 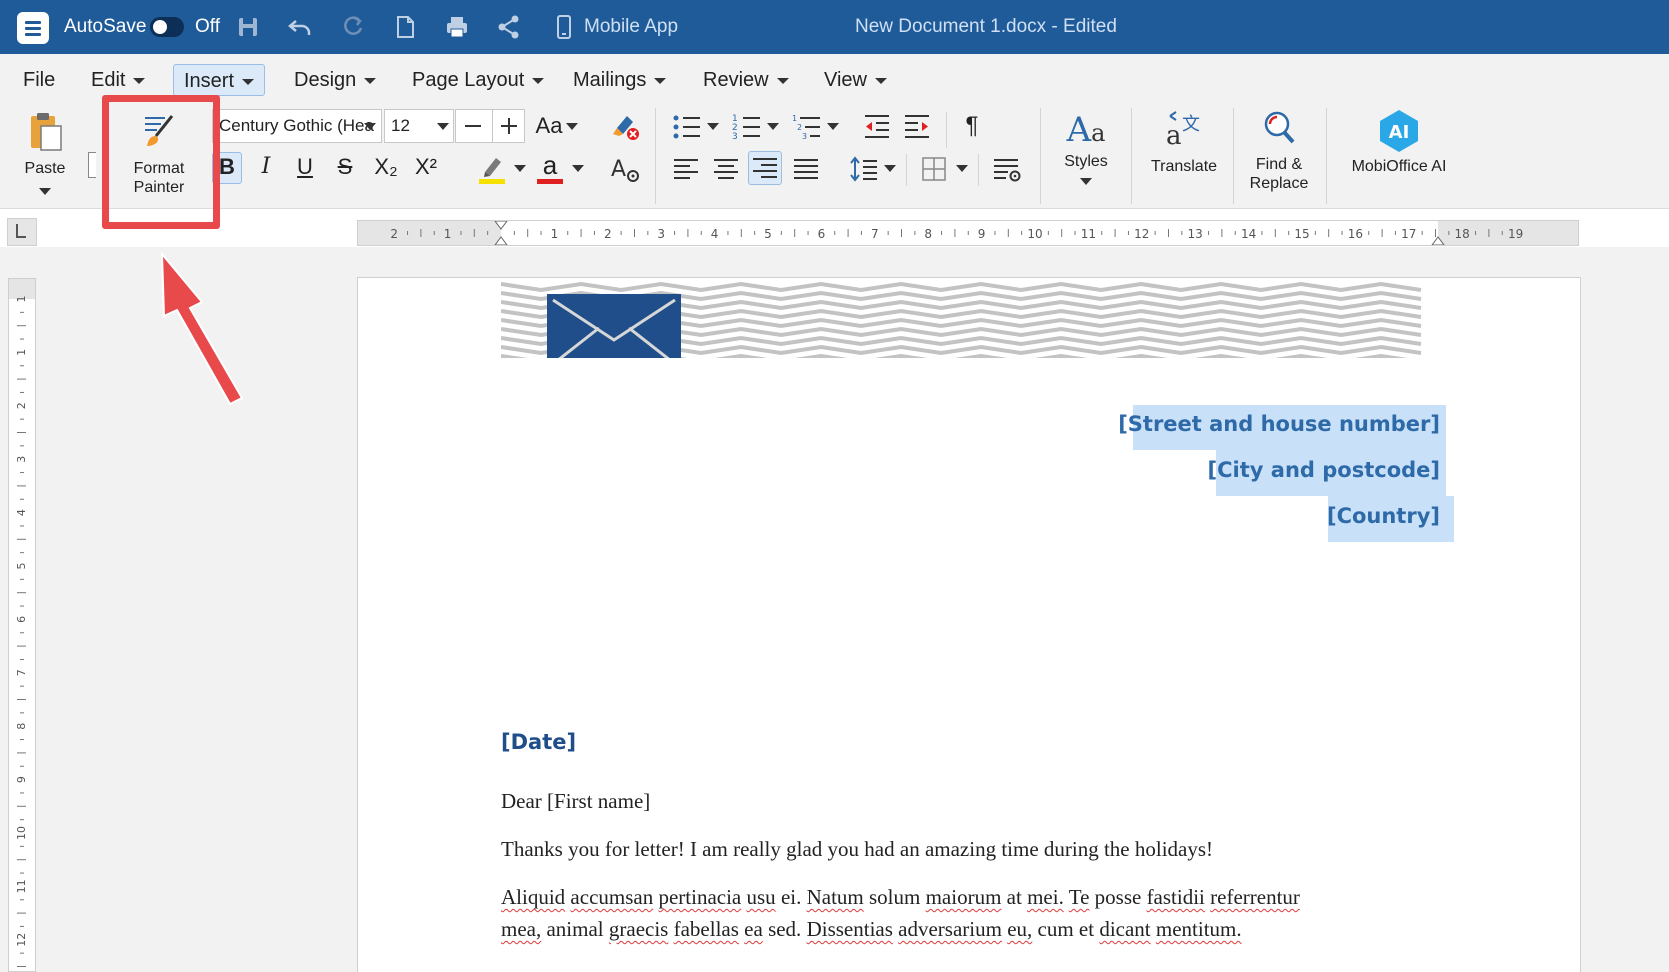 I want to click on word: Te, so click(x=1079, y=897).